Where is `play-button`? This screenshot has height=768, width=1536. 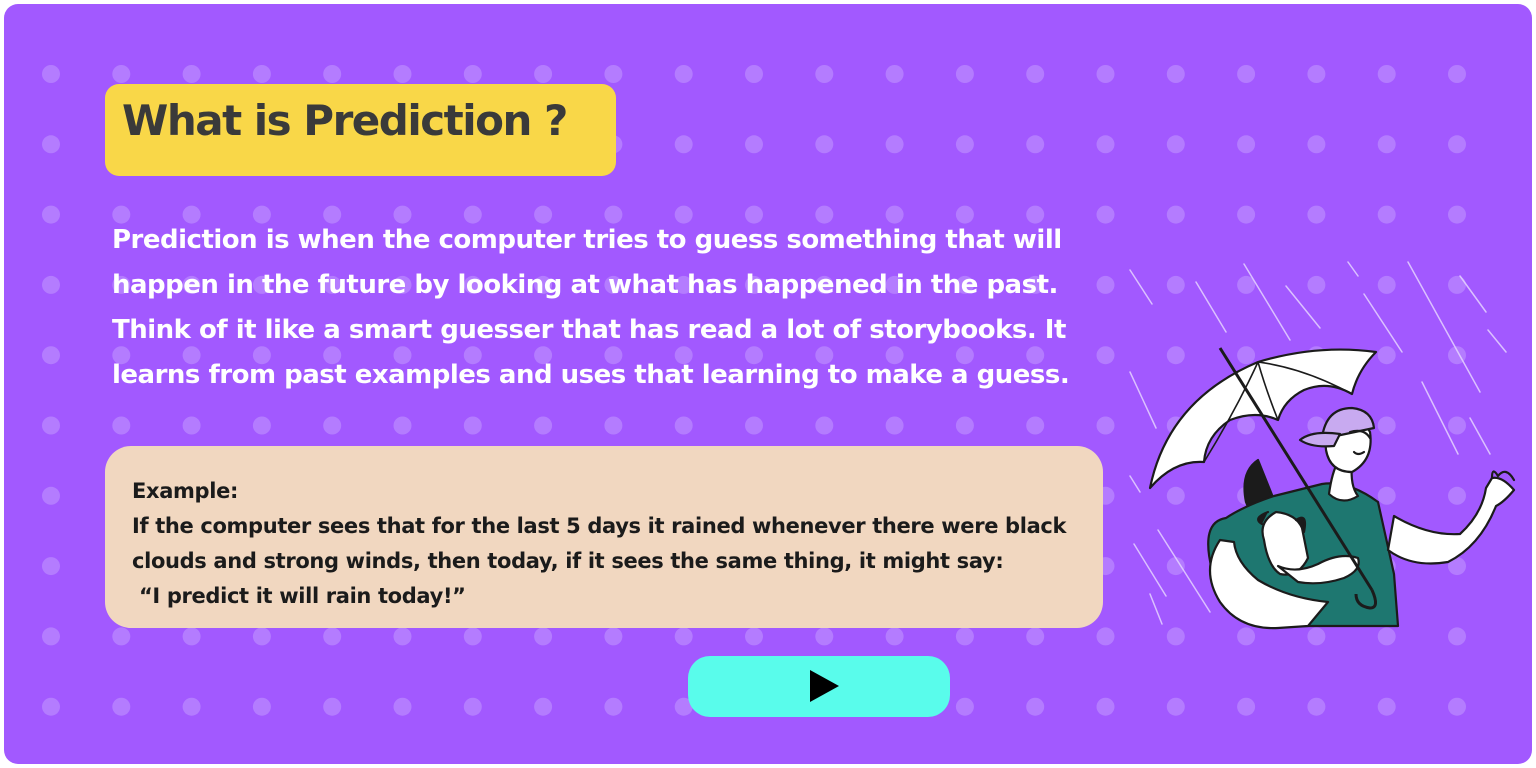 play-button is located at coordinates (819, 686).